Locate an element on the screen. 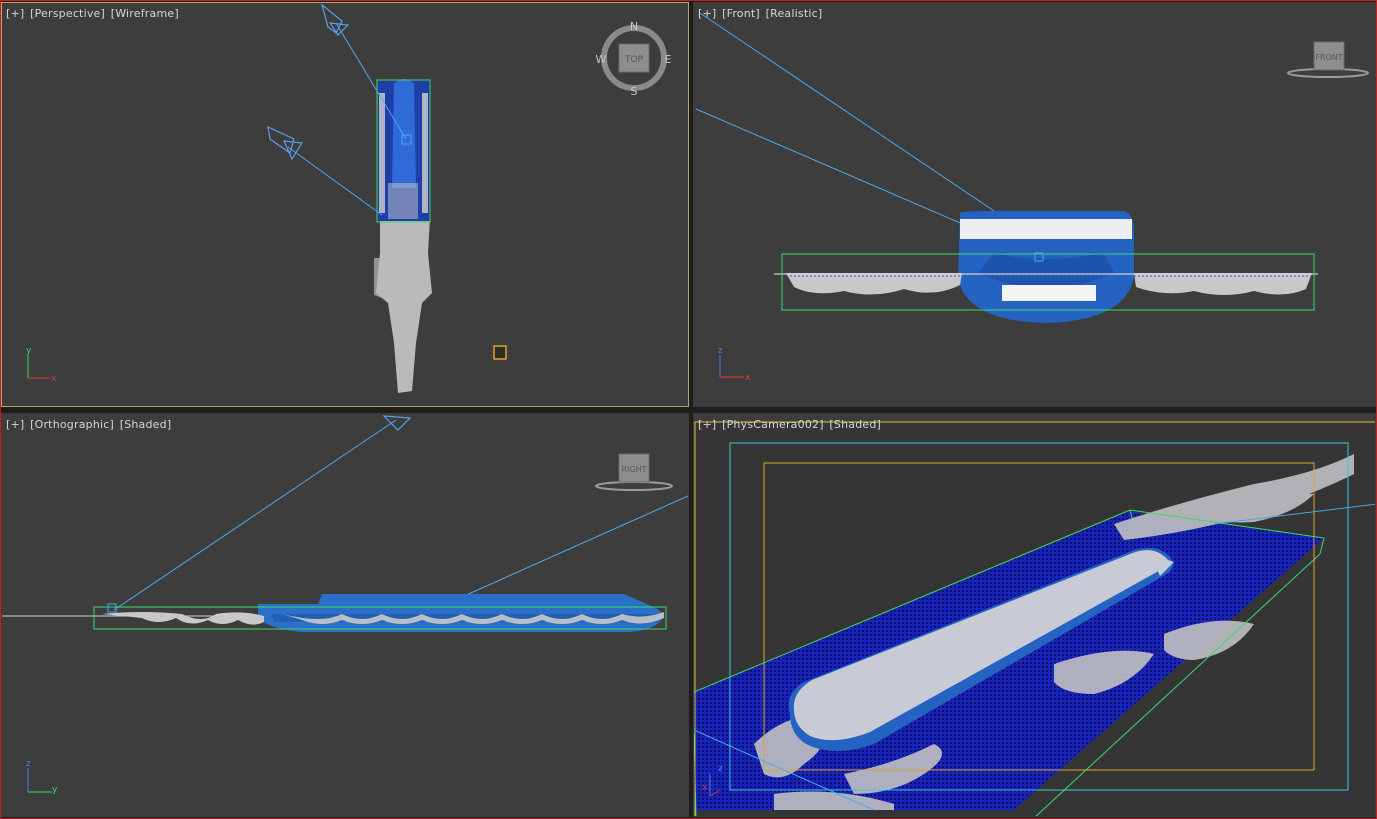 This screenshot has height=819, width=1377. wake-foam is located at coordinates (403, 305).